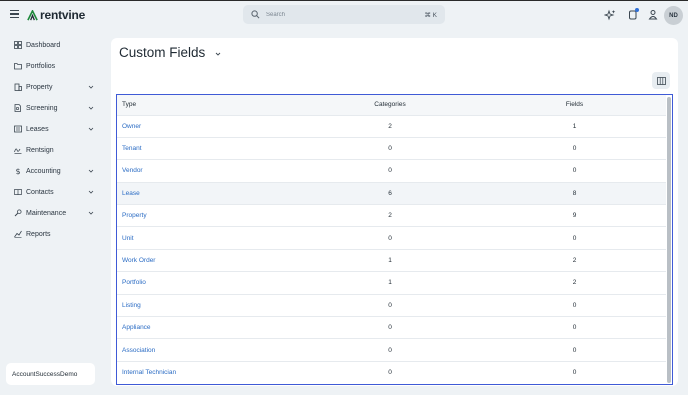 The image size is (688, 395). What do you see at coordinates (138, 350) in the screenshot?
I see `type-link: Association` at bounding box center [138, 350].